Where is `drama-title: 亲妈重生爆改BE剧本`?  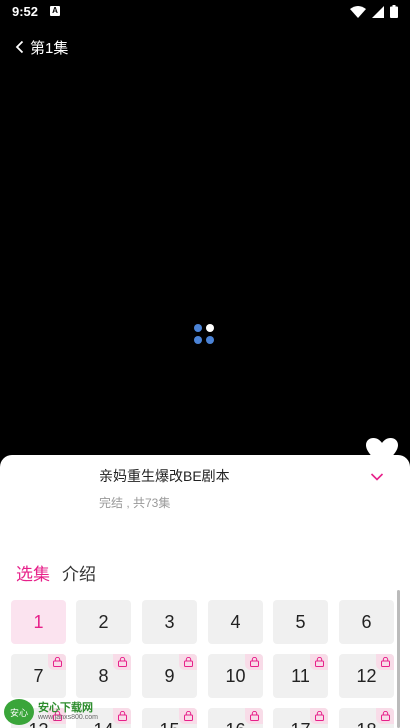
drama-title: 亲妈重生爆改BE剧本 is located at coordinates (164, 476).